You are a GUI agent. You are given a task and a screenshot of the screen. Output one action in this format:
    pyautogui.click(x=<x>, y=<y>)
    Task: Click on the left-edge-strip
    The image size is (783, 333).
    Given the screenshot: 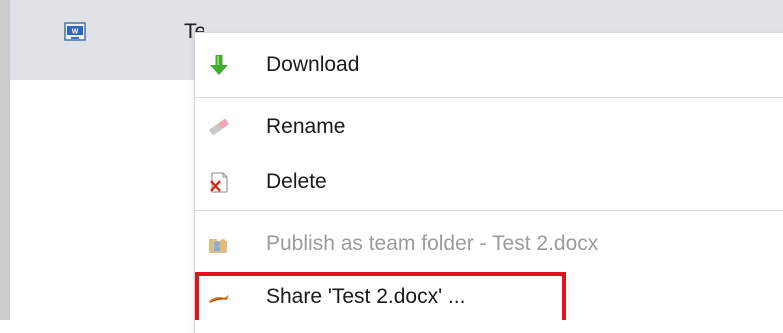 What is the action you would take?
    pyautogui.click(x=5, y=160)
    